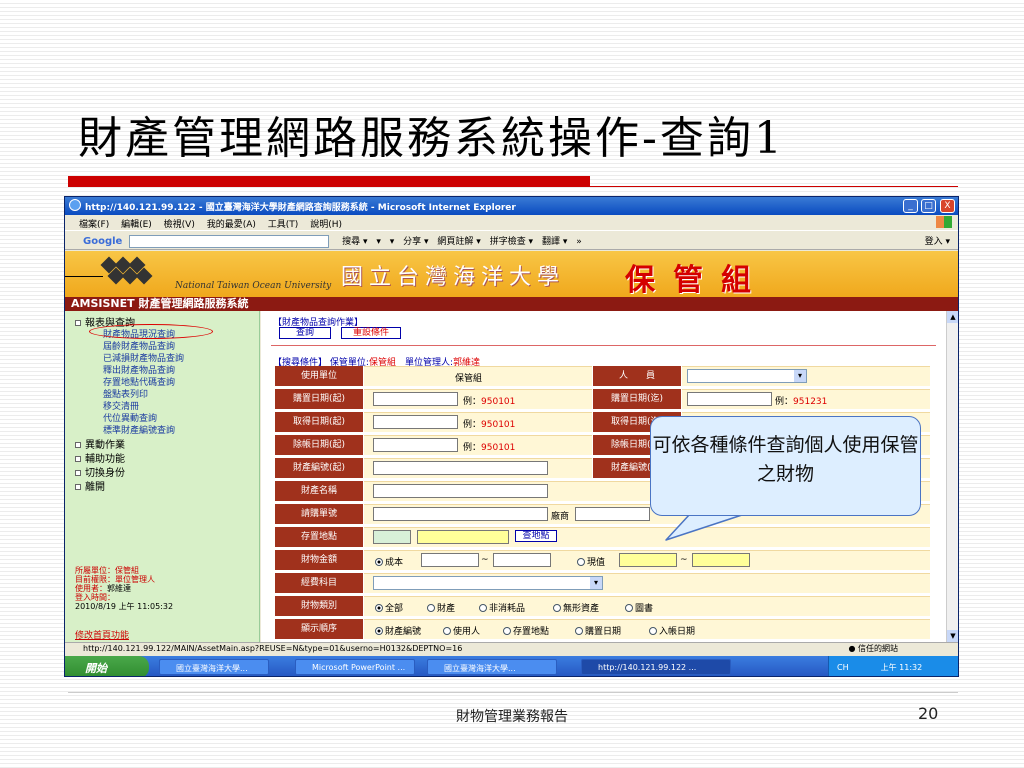  I want to click on start-button: 開始, so click(107, 666).